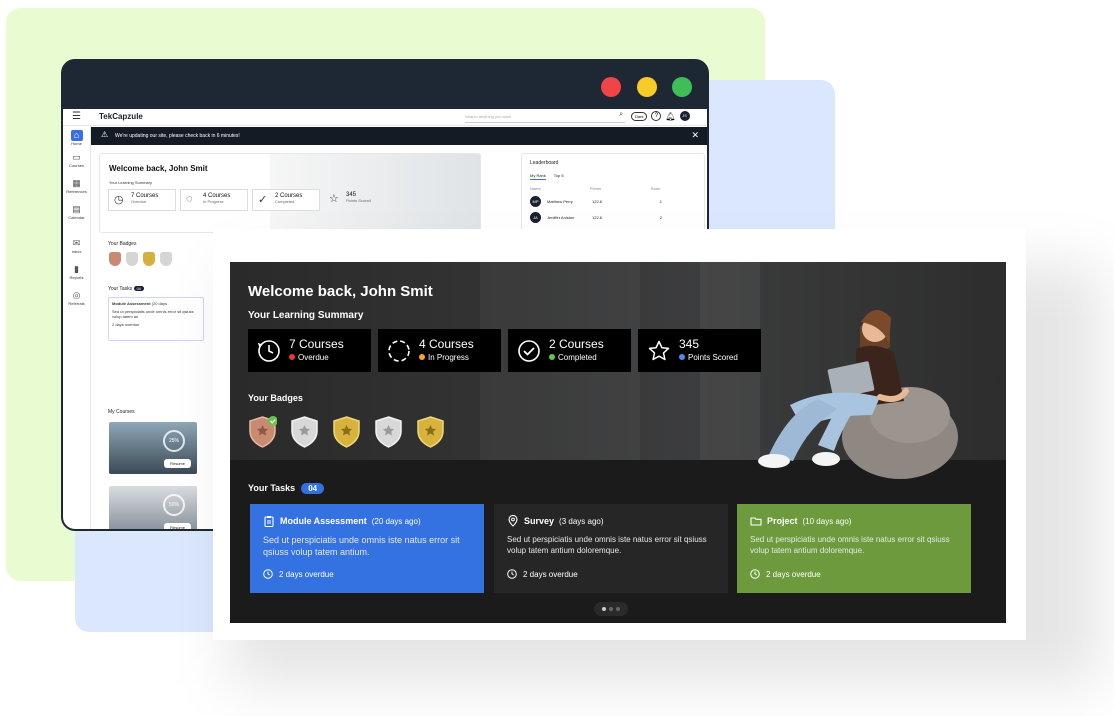 The width and height of the screenshot is (1114, 716). What do you see at coordinates (611, 87) in the screenshot?
I see `close-window-button` at bounding box center [611, 87].